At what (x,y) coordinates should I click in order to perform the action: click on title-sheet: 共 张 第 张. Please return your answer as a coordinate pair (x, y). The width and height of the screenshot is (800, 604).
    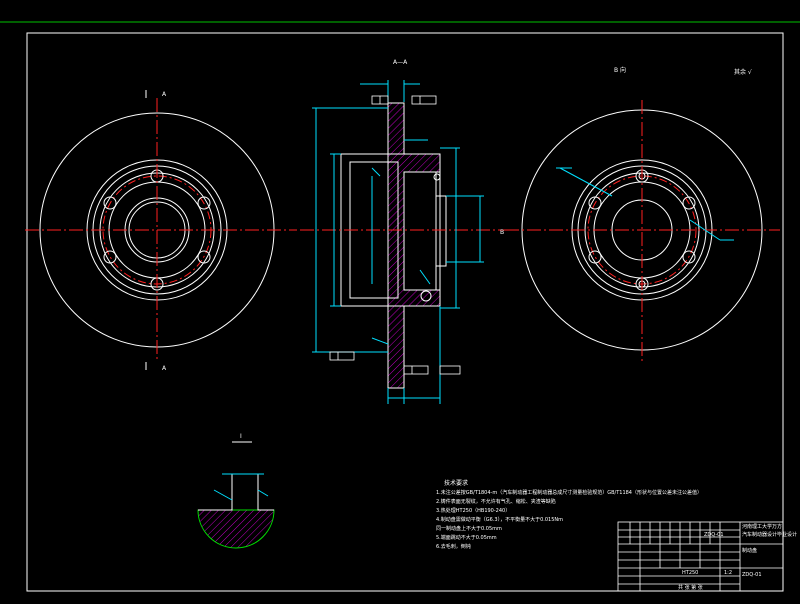
    Looking at the image, I should click on (690, 588).